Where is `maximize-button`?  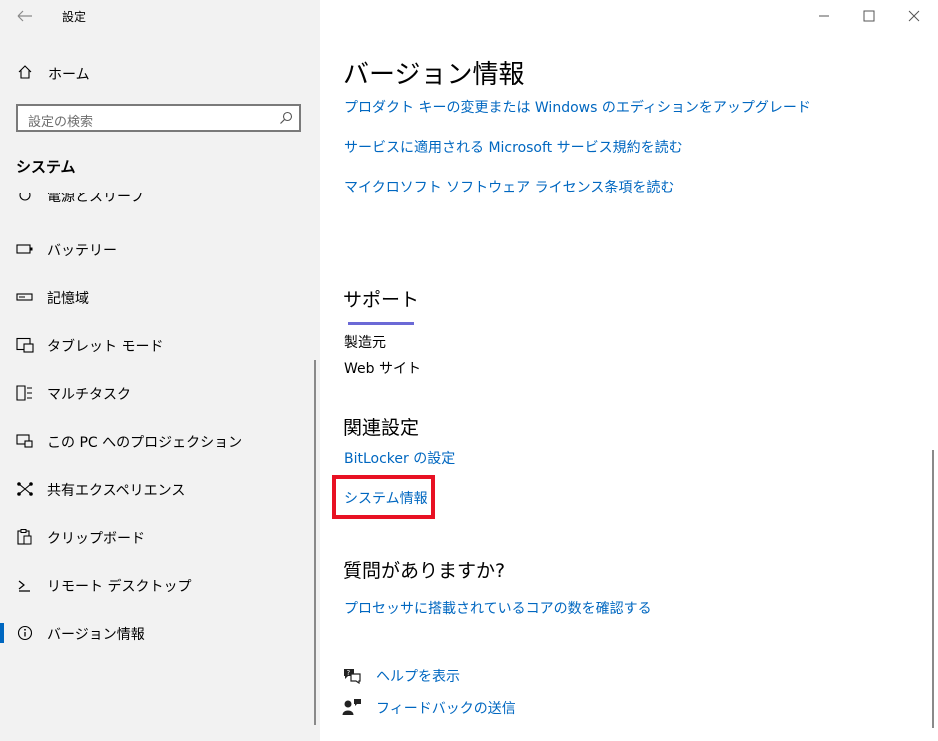
maximize-button is located at coordinates (869, 16).